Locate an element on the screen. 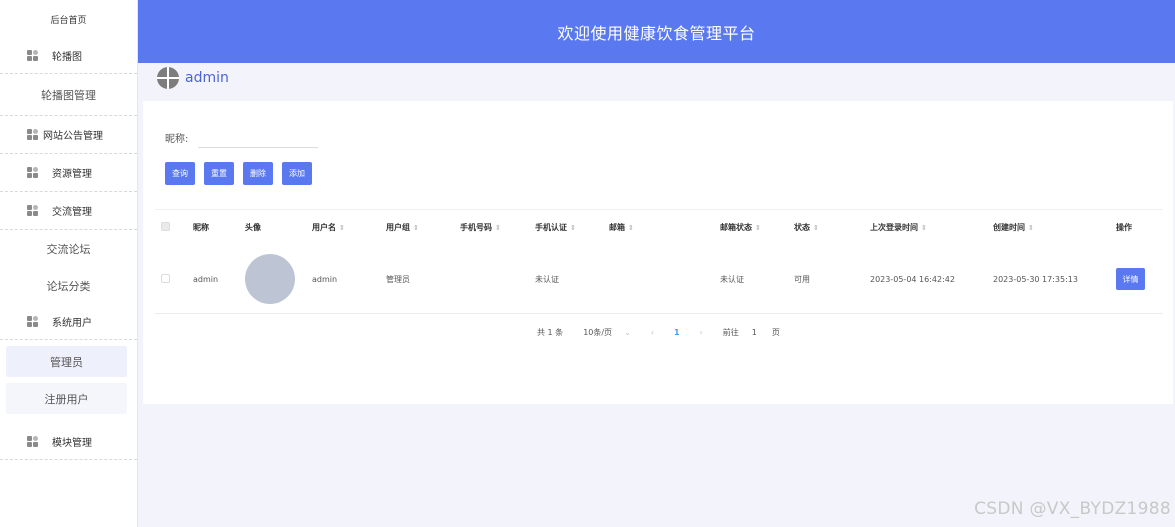  detail-button: 详情 is located at coordinates (1130, 279).